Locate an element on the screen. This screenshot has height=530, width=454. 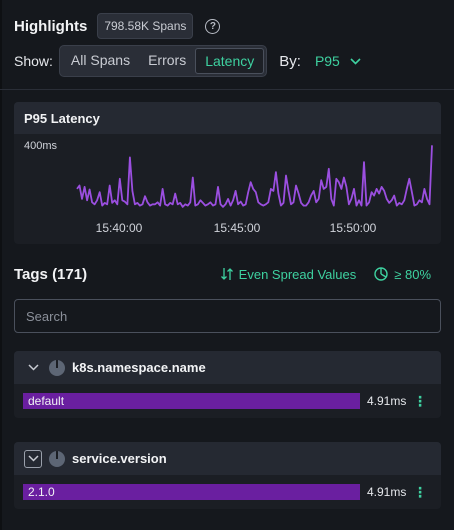
sort-arrows-icon is located at coordinates (226, 274).